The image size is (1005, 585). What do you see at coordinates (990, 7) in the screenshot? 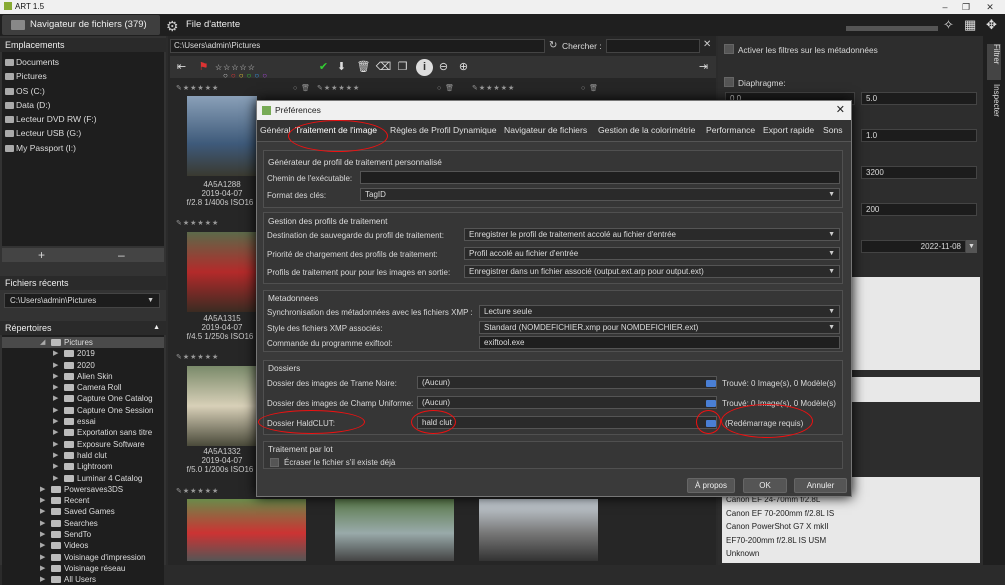
I see `close-window-button: ✕` at bounding box center [990, 7].